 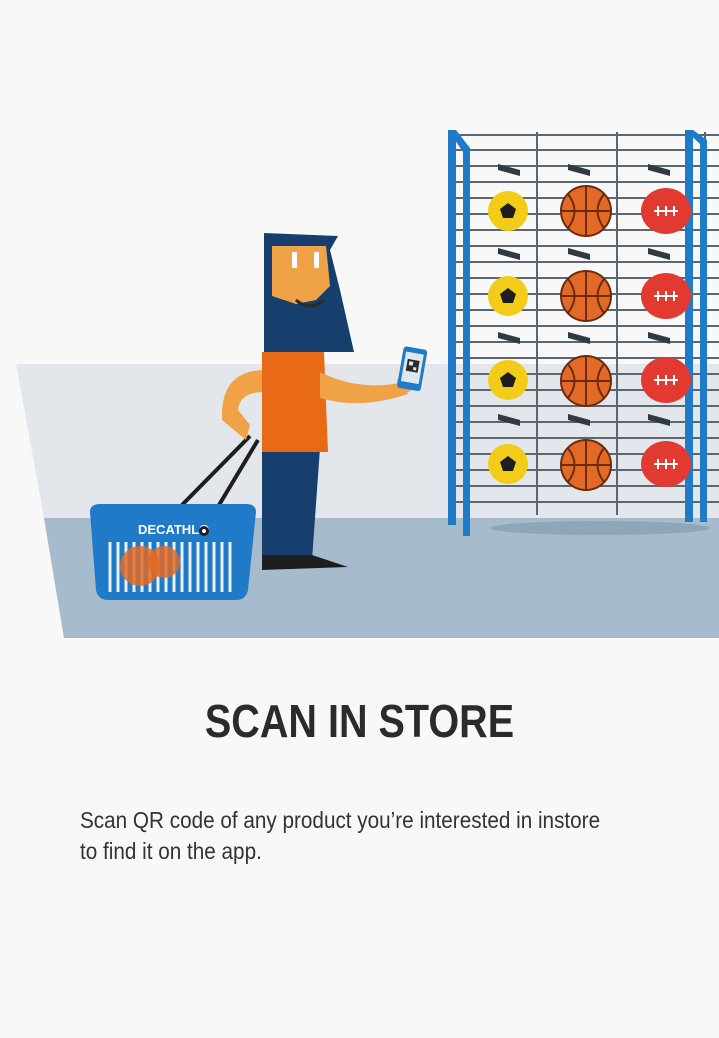 I want to click on shopping-basket: DECATHLO, so click(x=173, y=552).